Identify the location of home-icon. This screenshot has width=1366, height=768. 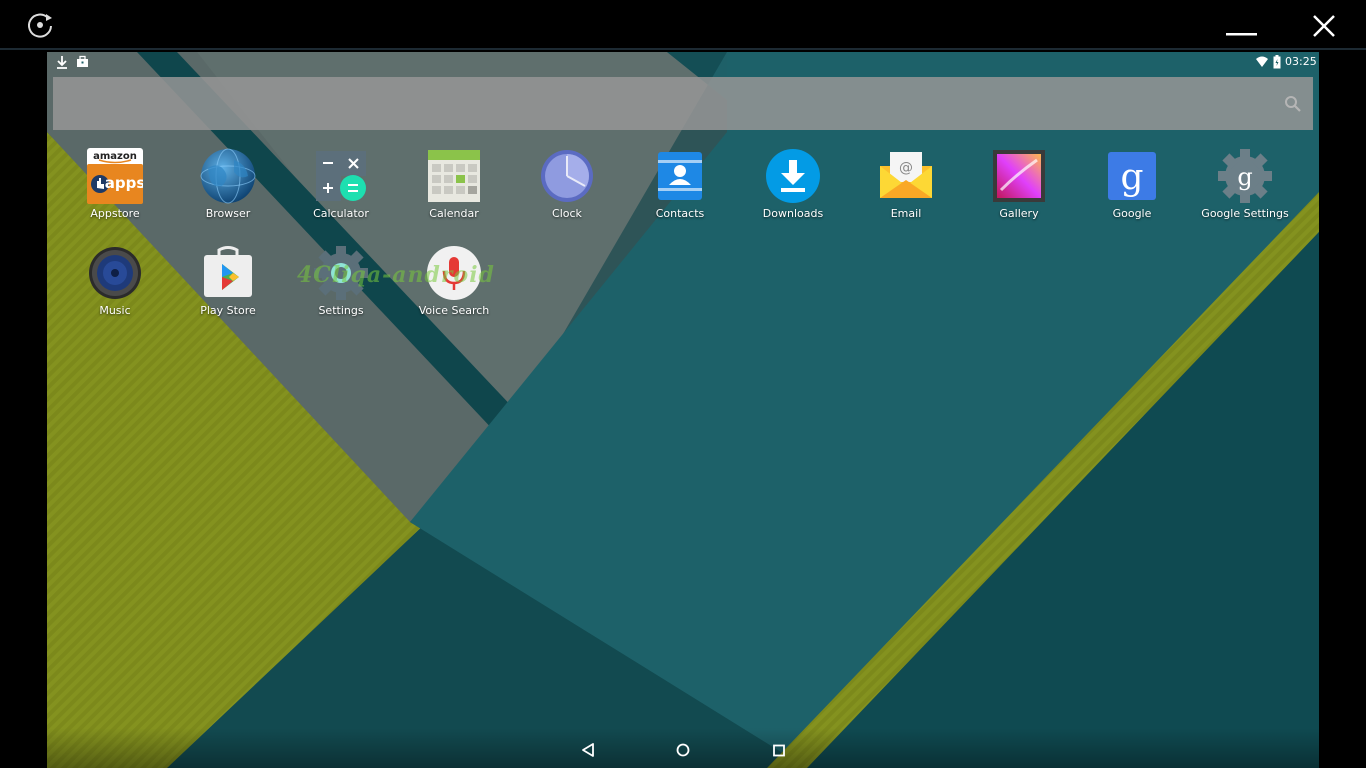
(683, 750).